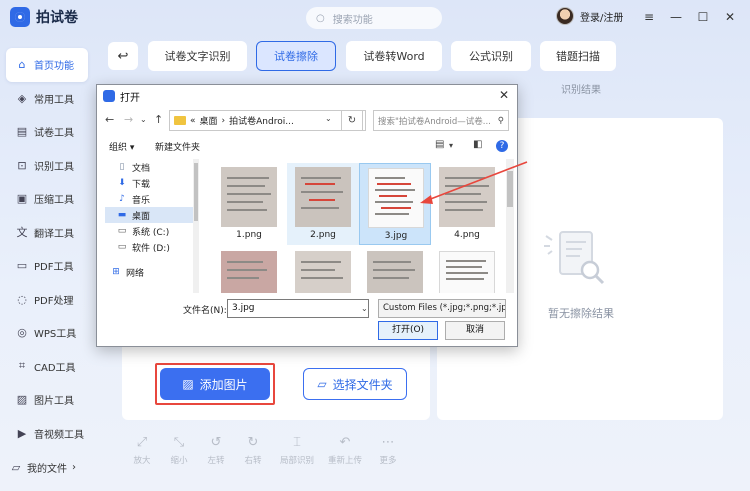 The height and width of the screenshot is (491, 750). I want to click on refresh-icon: ↻, so click(352, 120).